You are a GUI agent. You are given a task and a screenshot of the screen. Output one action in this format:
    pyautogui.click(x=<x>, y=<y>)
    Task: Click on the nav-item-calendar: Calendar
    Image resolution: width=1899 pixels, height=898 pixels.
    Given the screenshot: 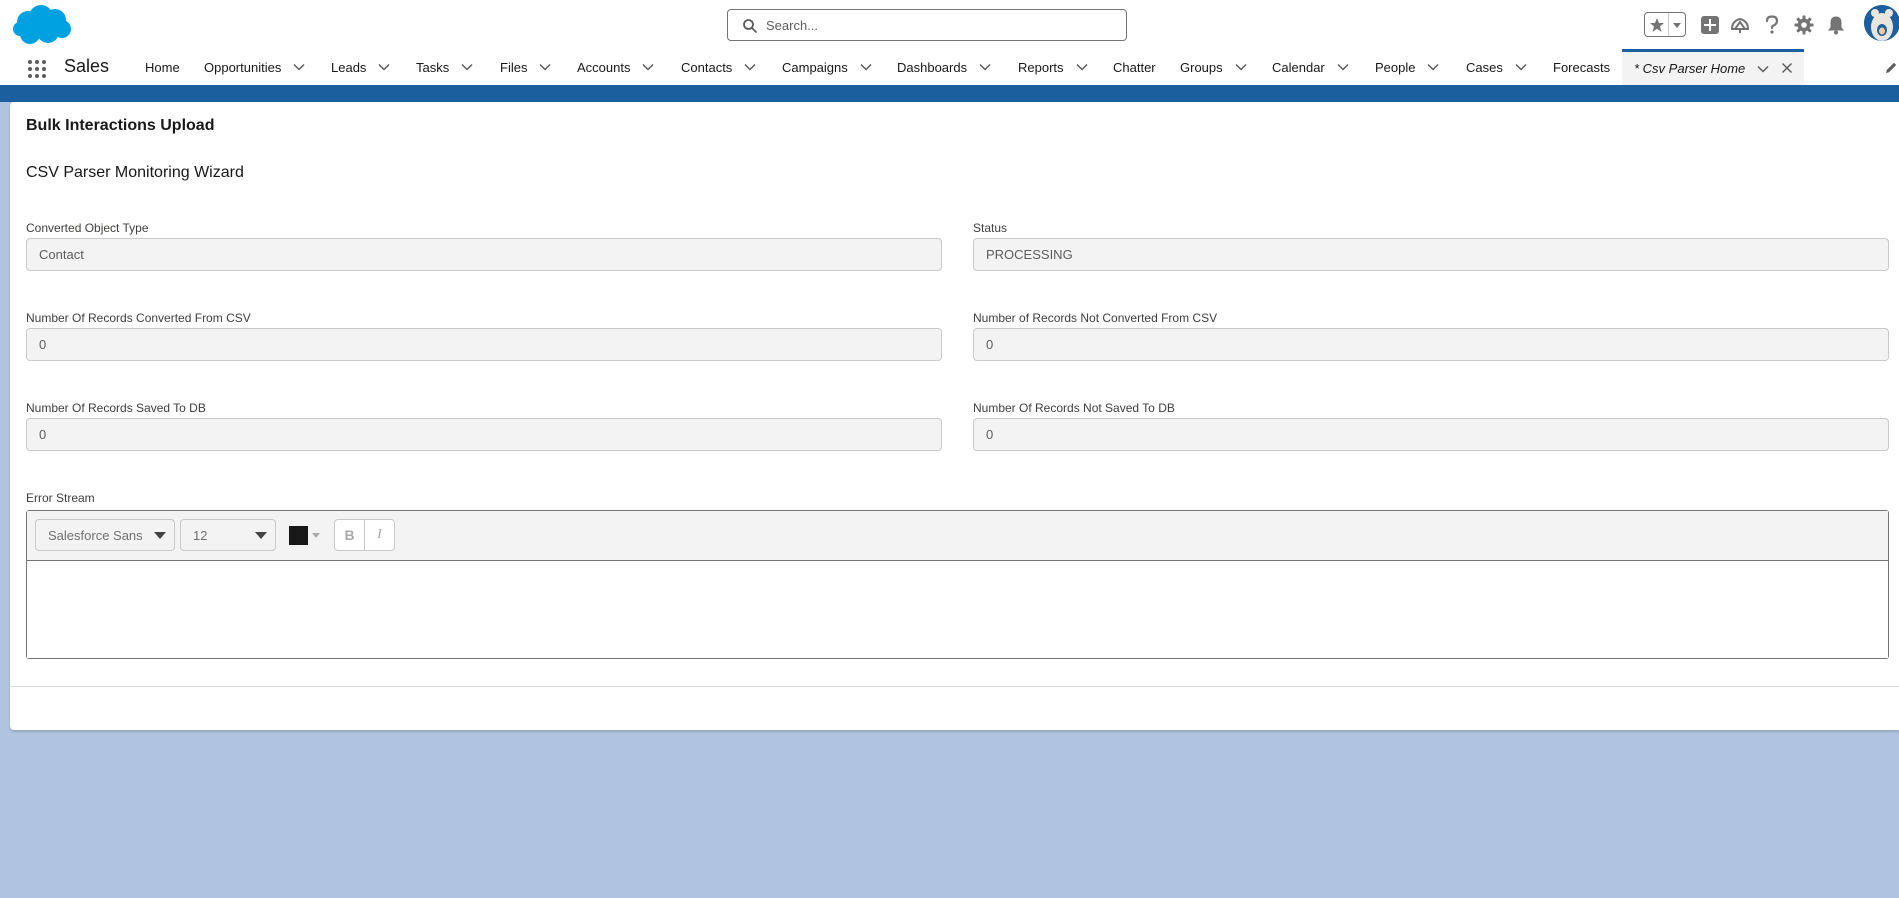 What is the action you would take?
    pyautogui.click(x=1310, y=67)
    